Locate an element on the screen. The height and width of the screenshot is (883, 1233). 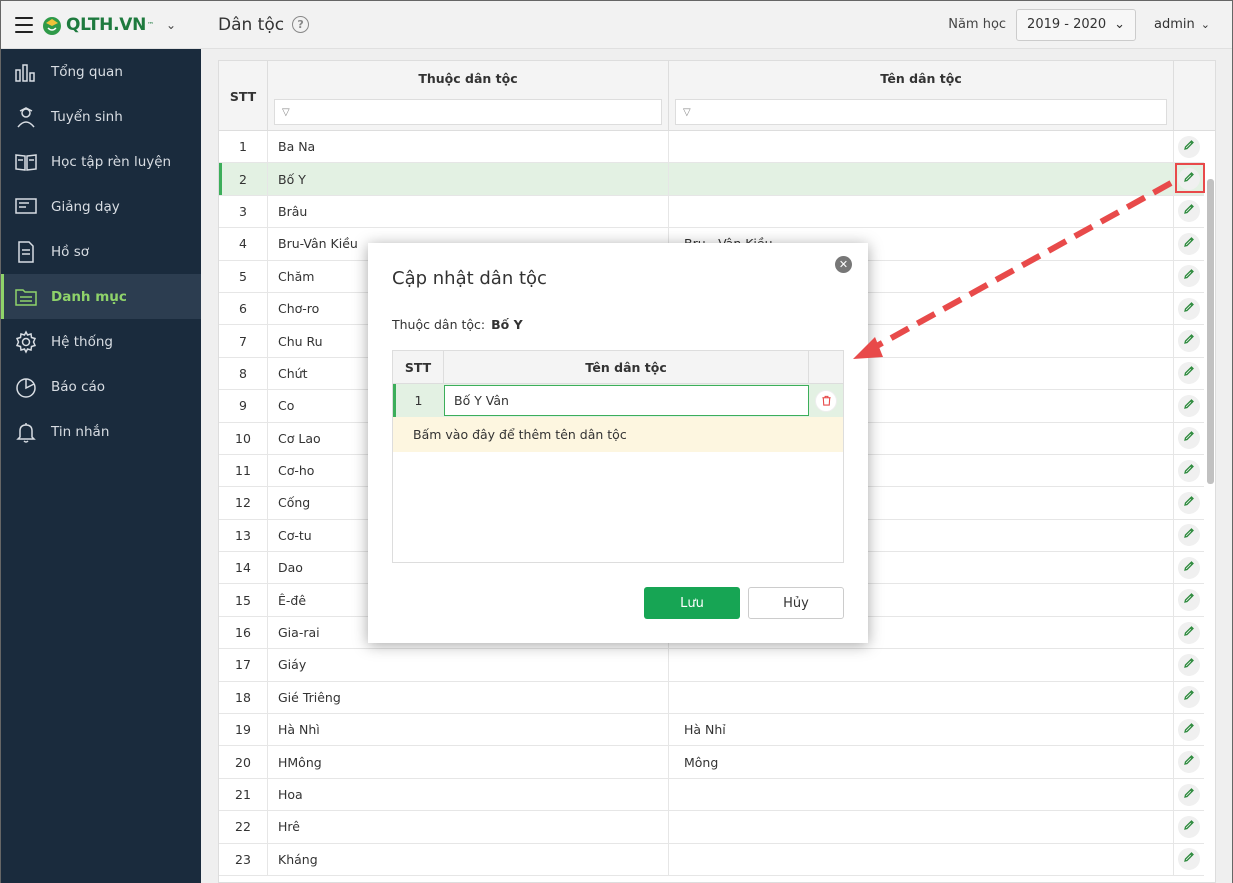
parent-ethnic-label: Thuộc dân tộc: is located at coordinates (439, 324).